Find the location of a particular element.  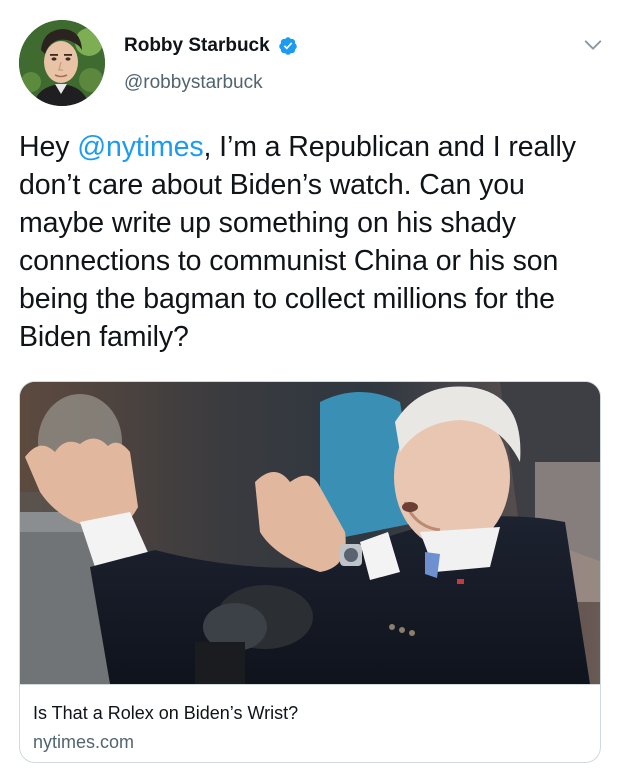

more-options-chevron-down-icon is located at coordinates (593, 45).